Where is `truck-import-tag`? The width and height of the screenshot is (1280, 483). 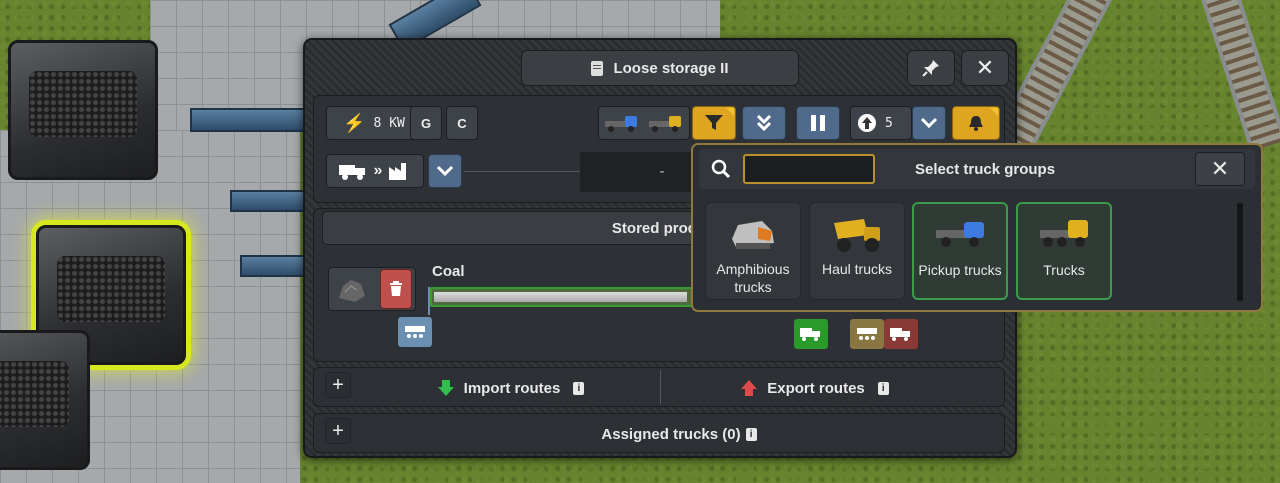 truck-import-tag is located at coordinates (811, 334).